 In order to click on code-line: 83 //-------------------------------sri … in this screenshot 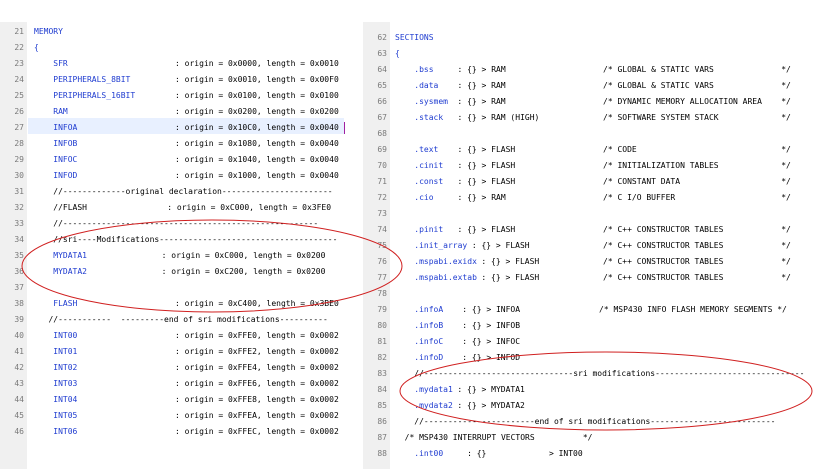, I will do `click(588, 374)`.